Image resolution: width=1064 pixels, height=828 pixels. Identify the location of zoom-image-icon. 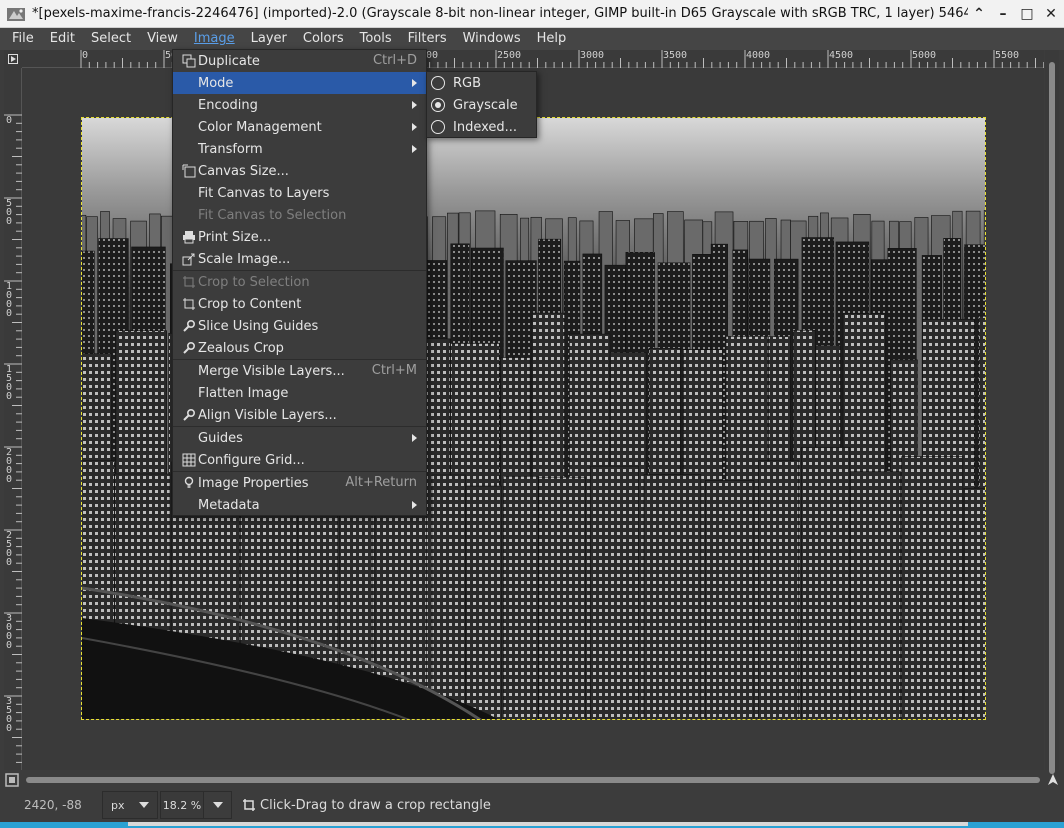
(12, 780).